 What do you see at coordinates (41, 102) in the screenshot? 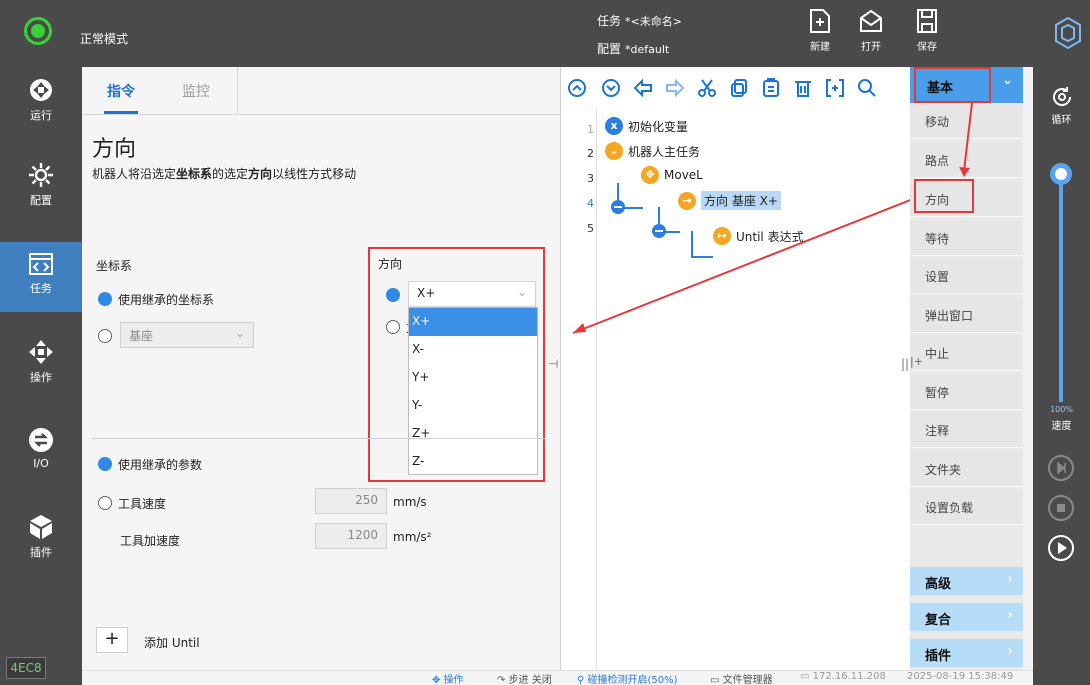
I see `nav-item-run: 运行` at bounding box center [41, 102].